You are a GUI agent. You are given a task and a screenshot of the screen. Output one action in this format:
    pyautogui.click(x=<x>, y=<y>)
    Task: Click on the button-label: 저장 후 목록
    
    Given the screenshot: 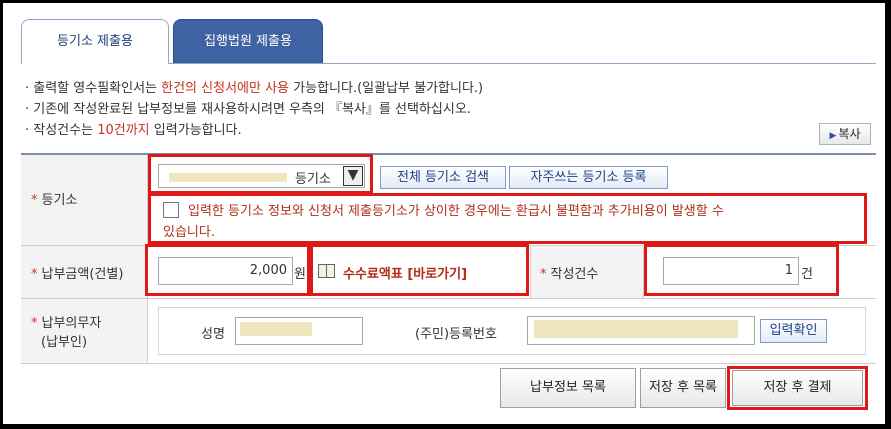 What is the action you would take?
    pyautogui.click(x=683, y=387)
    